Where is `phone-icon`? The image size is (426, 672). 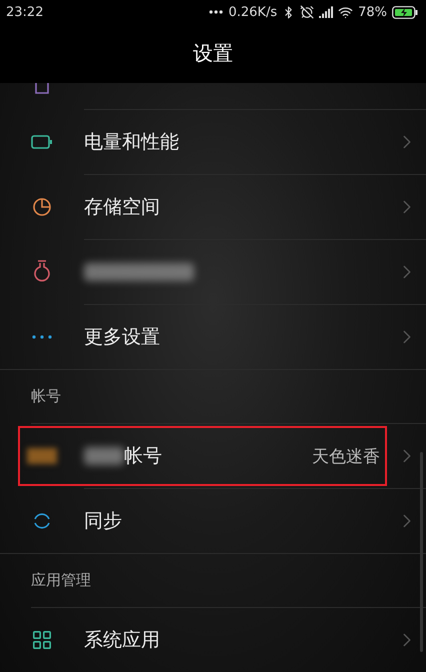
phone-icon is located at coordinates (42, 89).